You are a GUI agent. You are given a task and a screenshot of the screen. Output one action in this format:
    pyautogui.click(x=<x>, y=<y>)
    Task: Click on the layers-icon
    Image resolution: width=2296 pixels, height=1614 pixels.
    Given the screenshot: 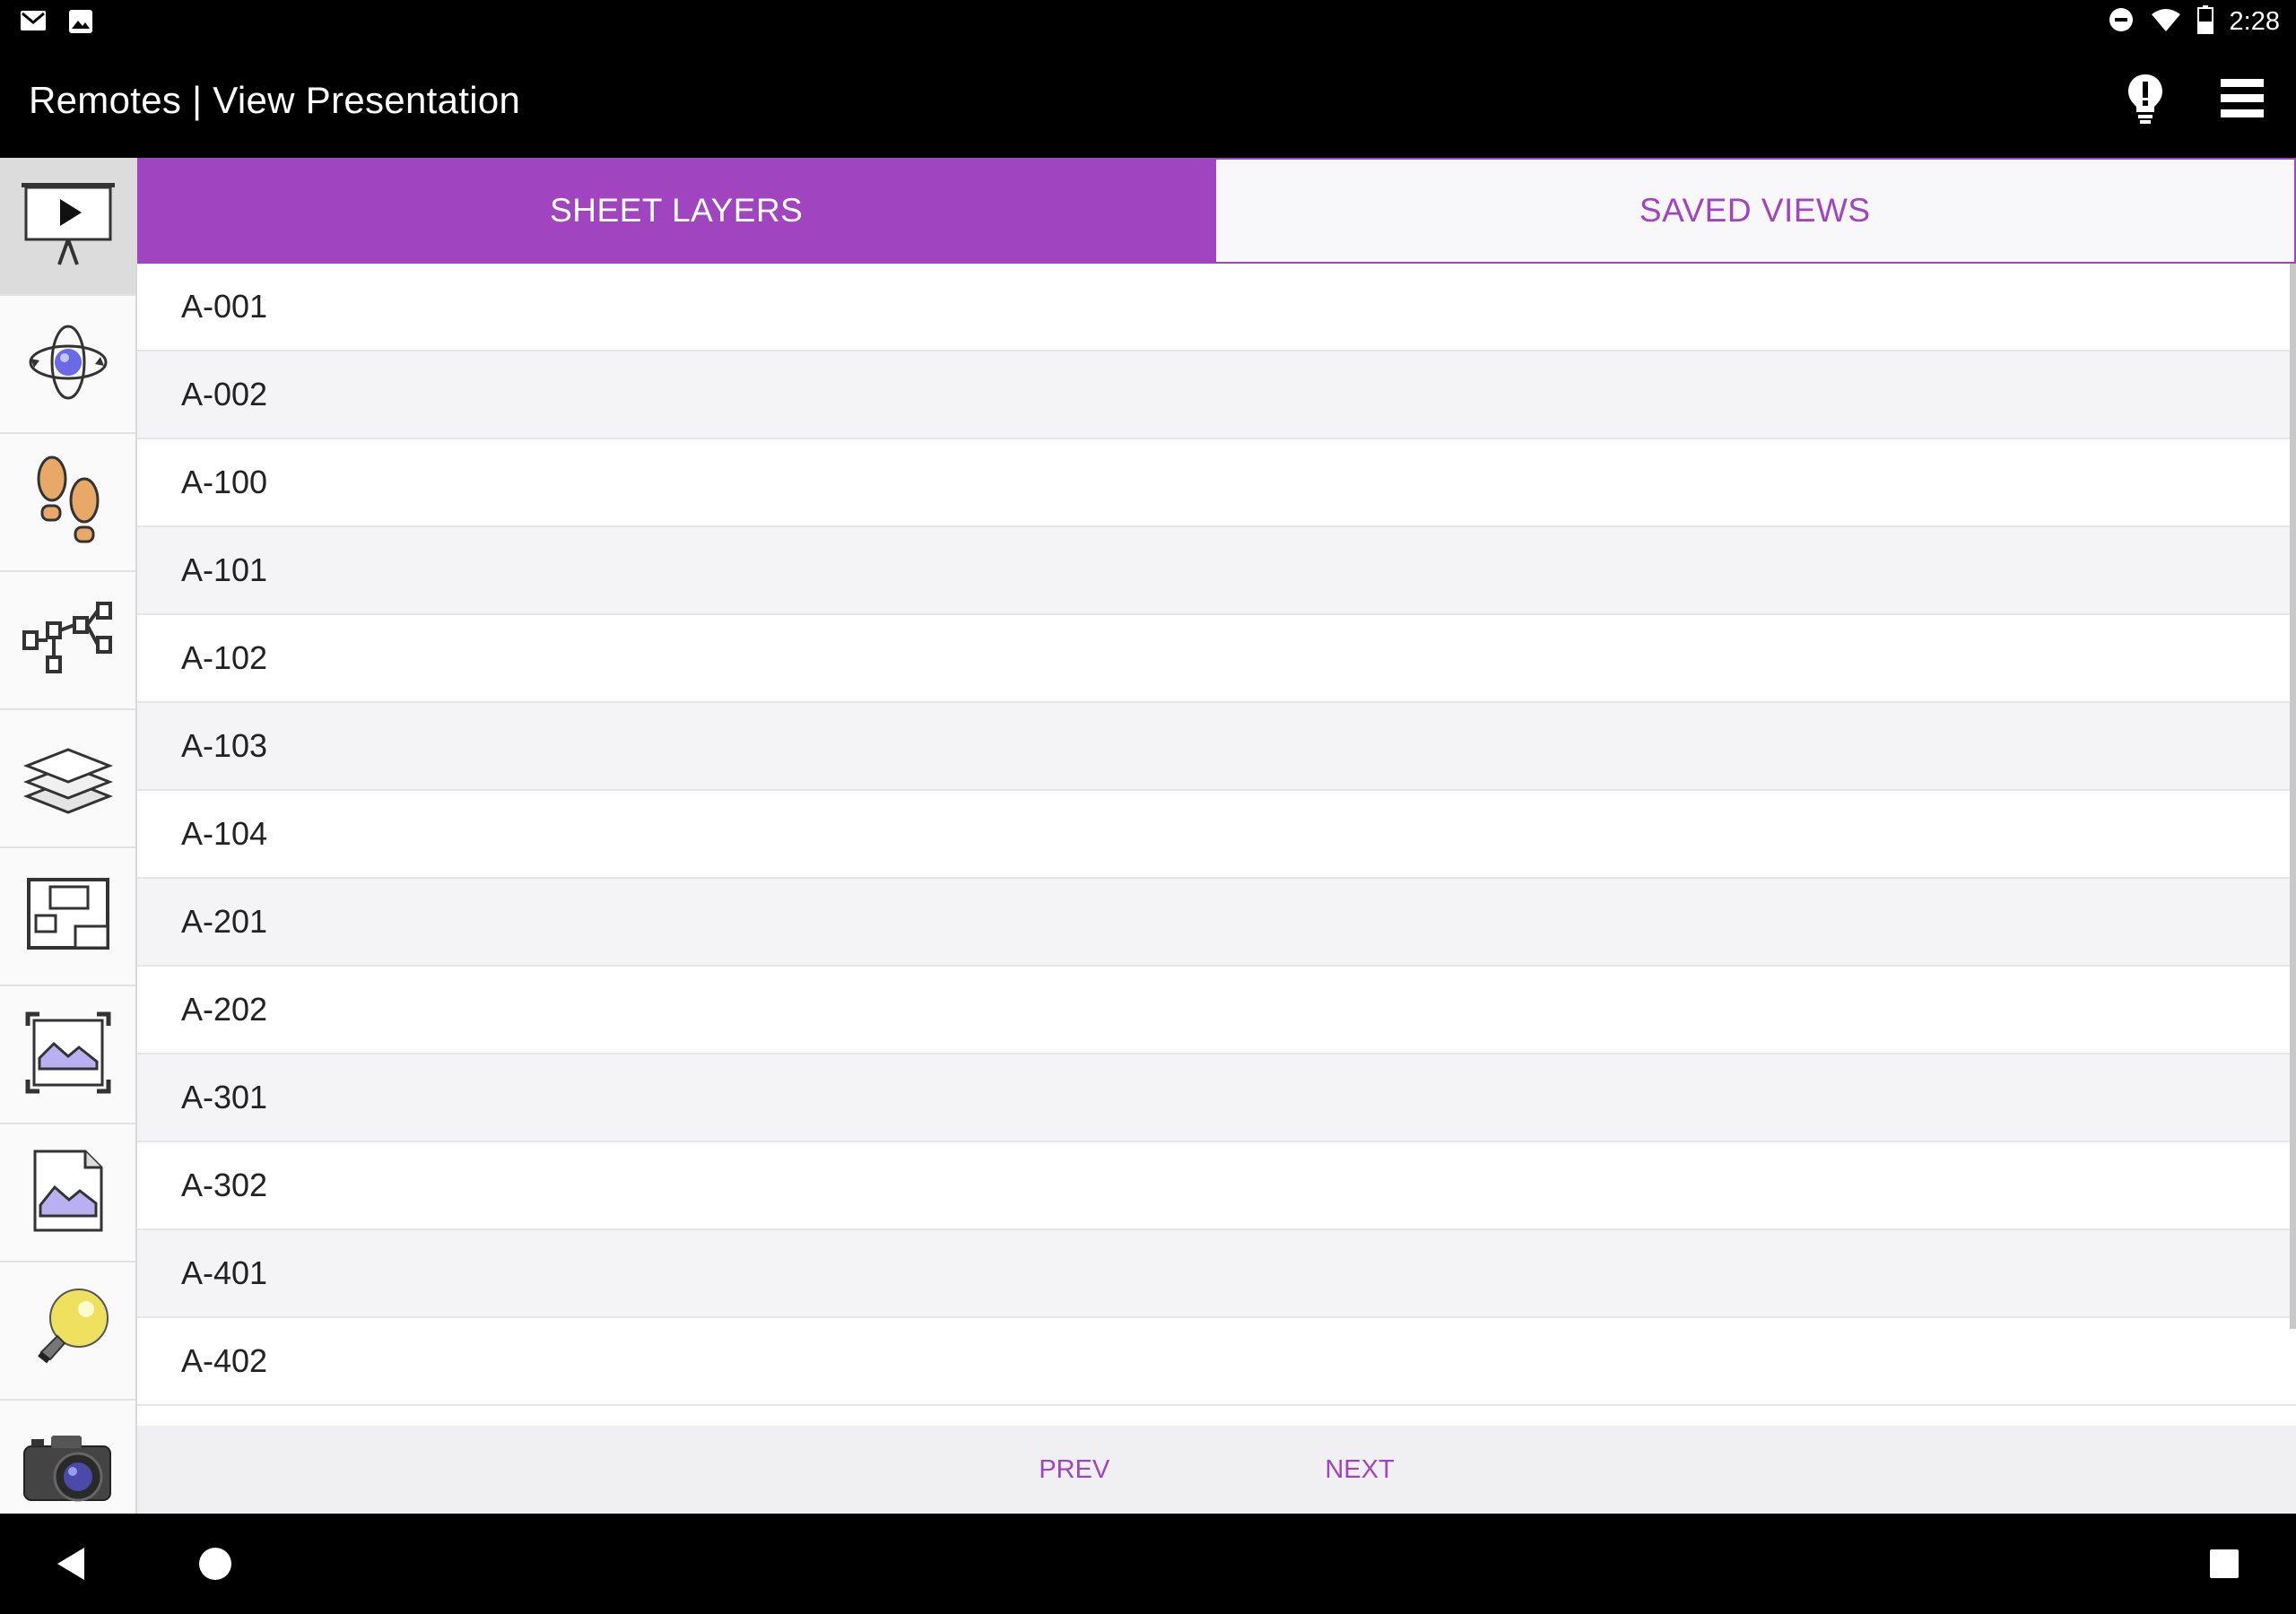 What is the action you would take?
    pyautogui.click(x=67, y=778)
    